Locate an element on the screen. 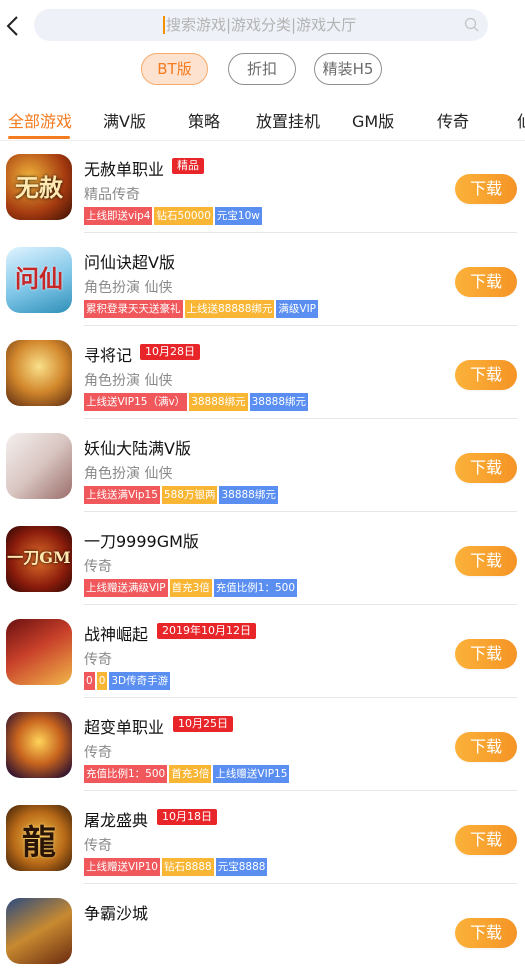 Image resolution: width=525 pixels, height=977 pixels. game-tag: 上线赠送VIP10 is located at coordinates (122, 867).